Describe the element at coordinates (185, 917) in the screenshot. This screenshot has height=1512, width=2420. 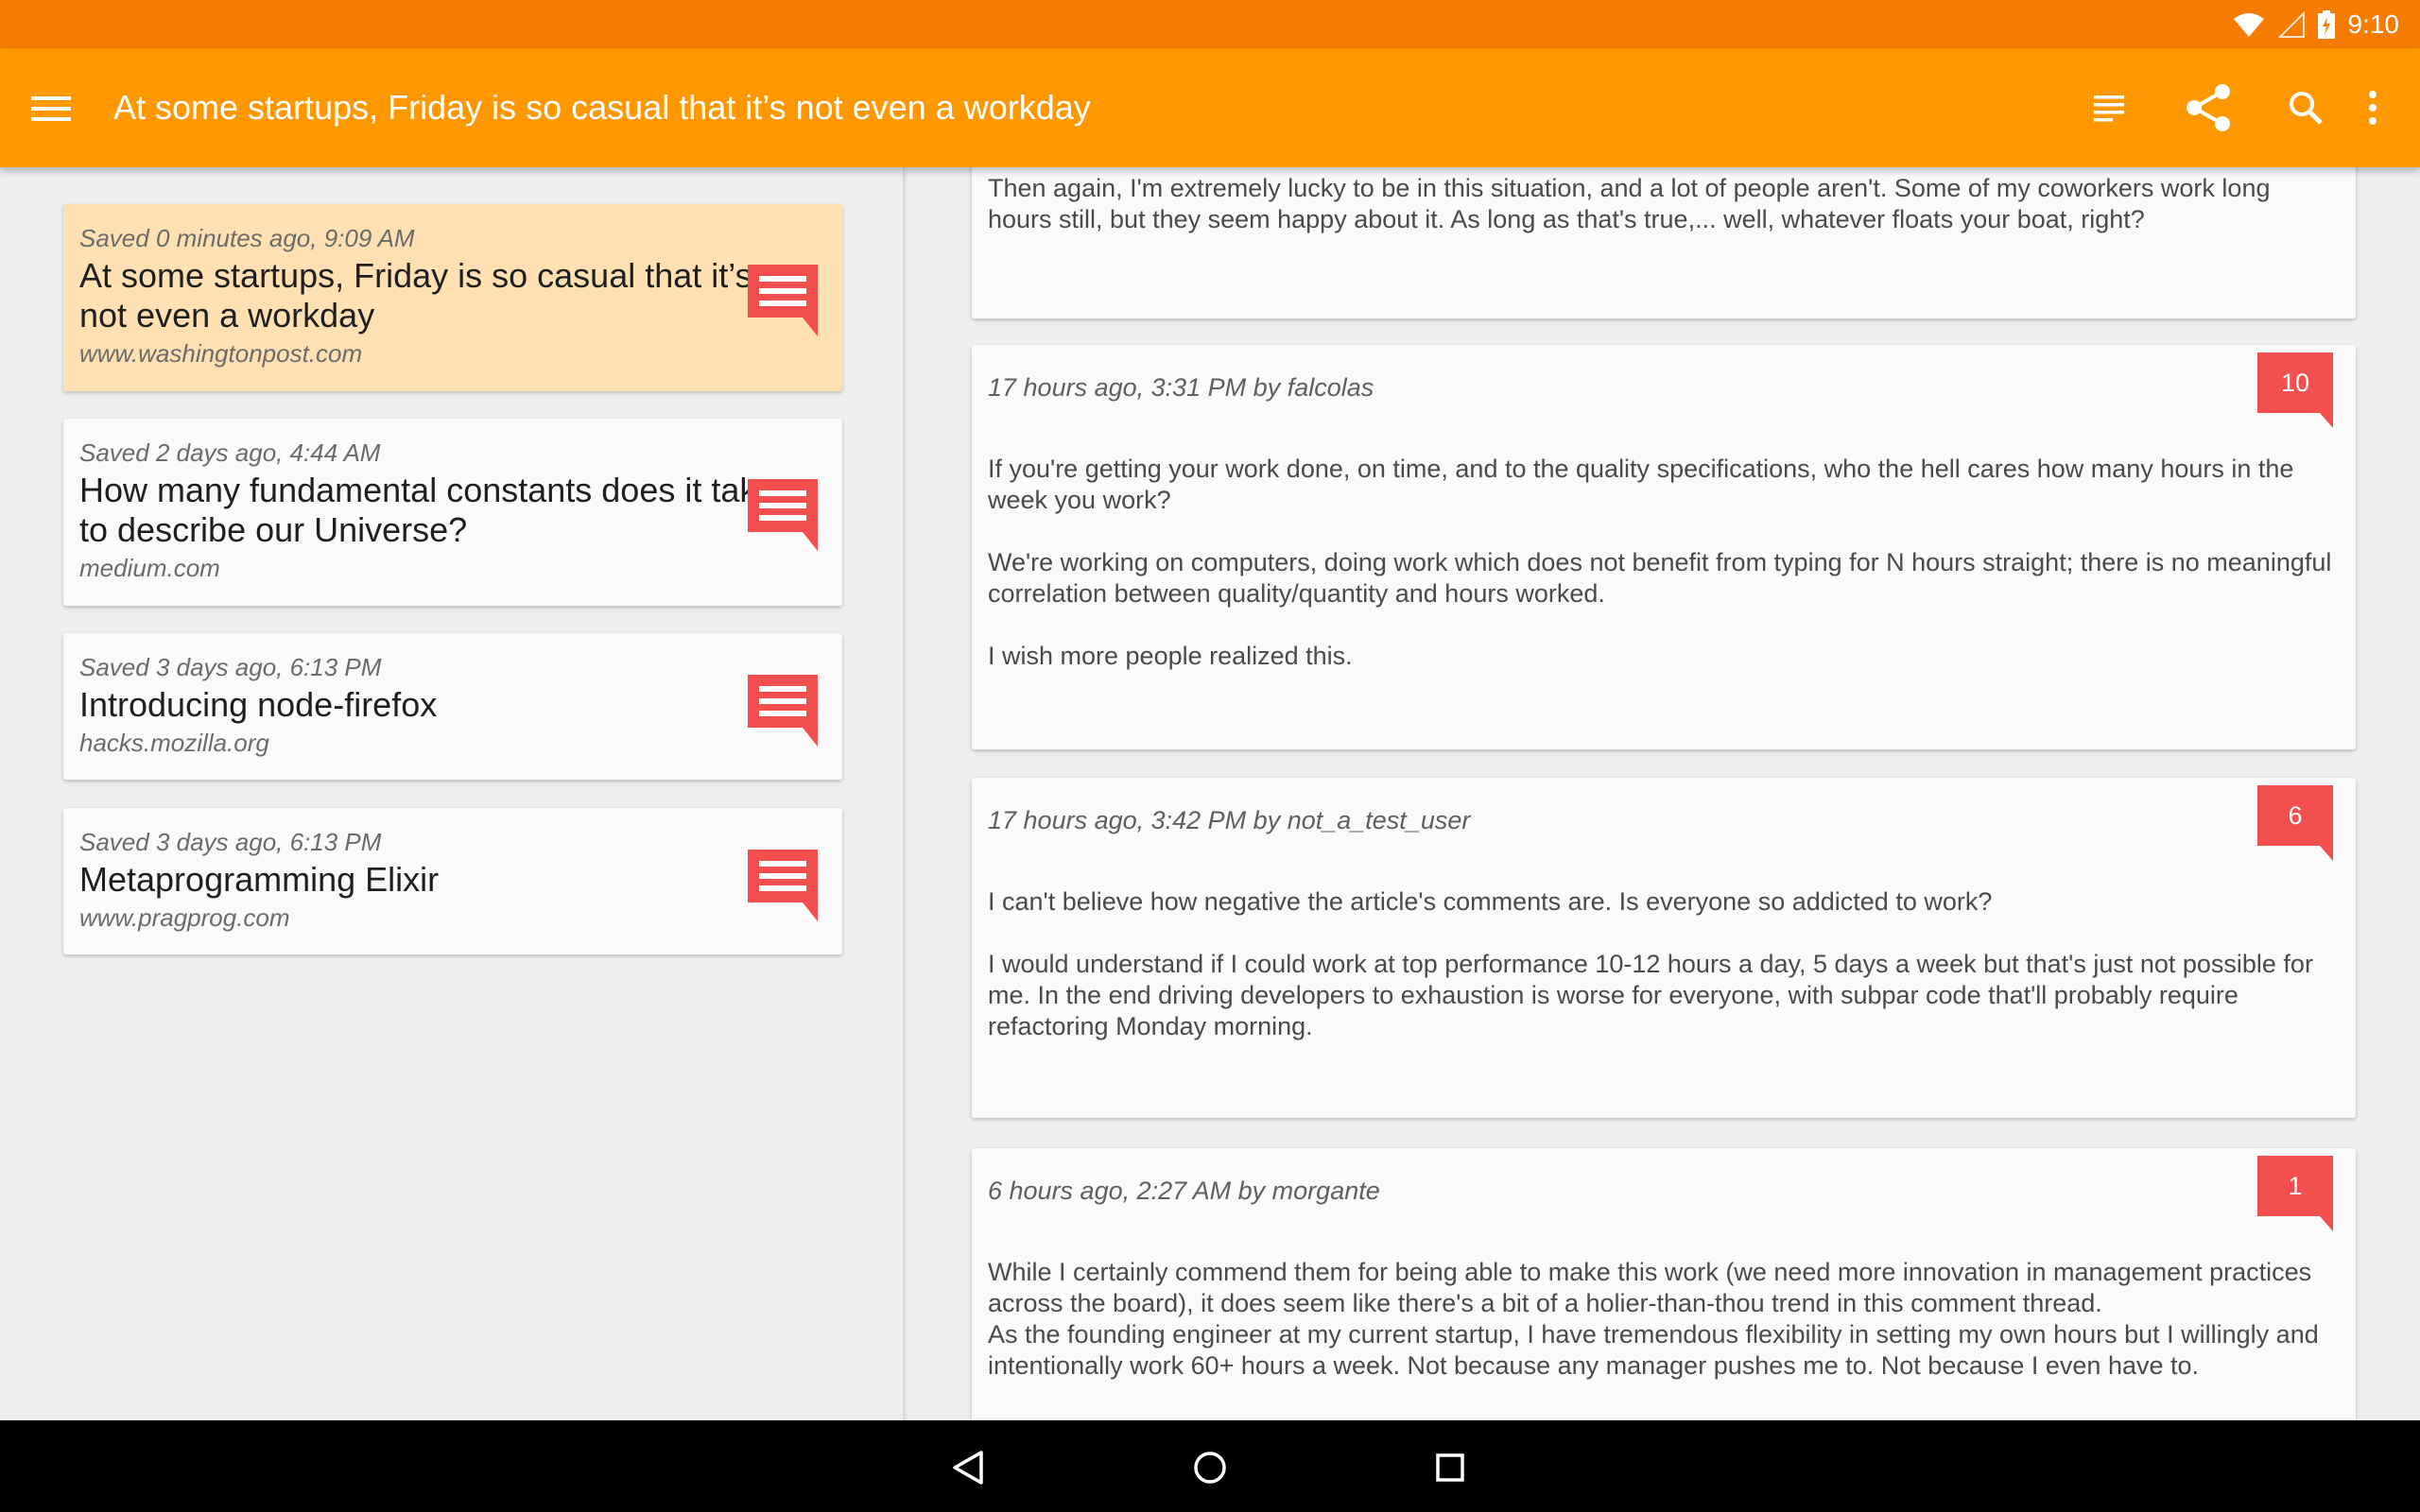
I see `article-domain: www.pragprog.com` at that location.